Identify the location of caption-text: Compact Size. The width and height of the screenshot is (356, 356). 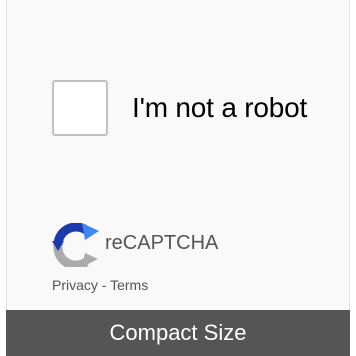
(178, 332).